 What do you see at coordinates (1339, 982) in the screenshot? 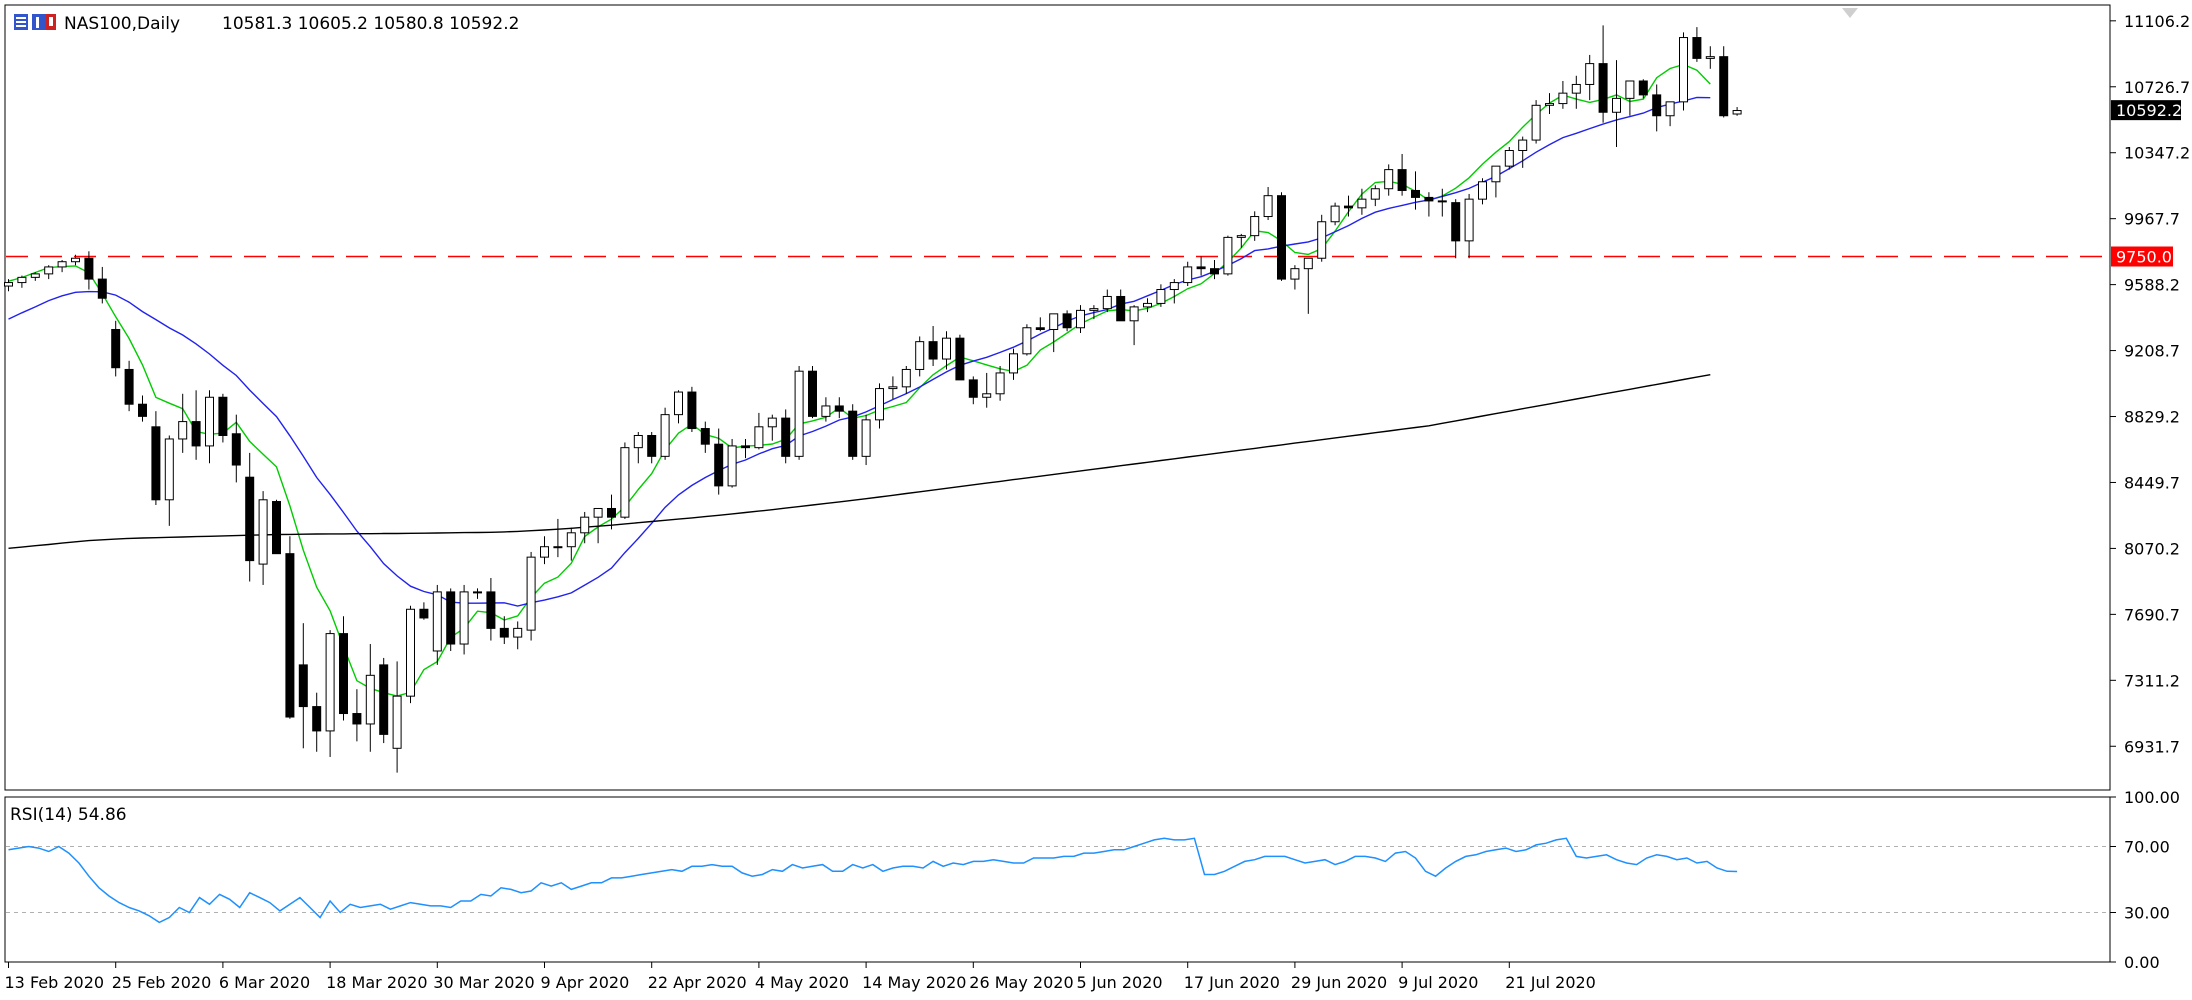
I see `time-tick-label: 29 Jun 2020` at bounding box center [1339, 982].